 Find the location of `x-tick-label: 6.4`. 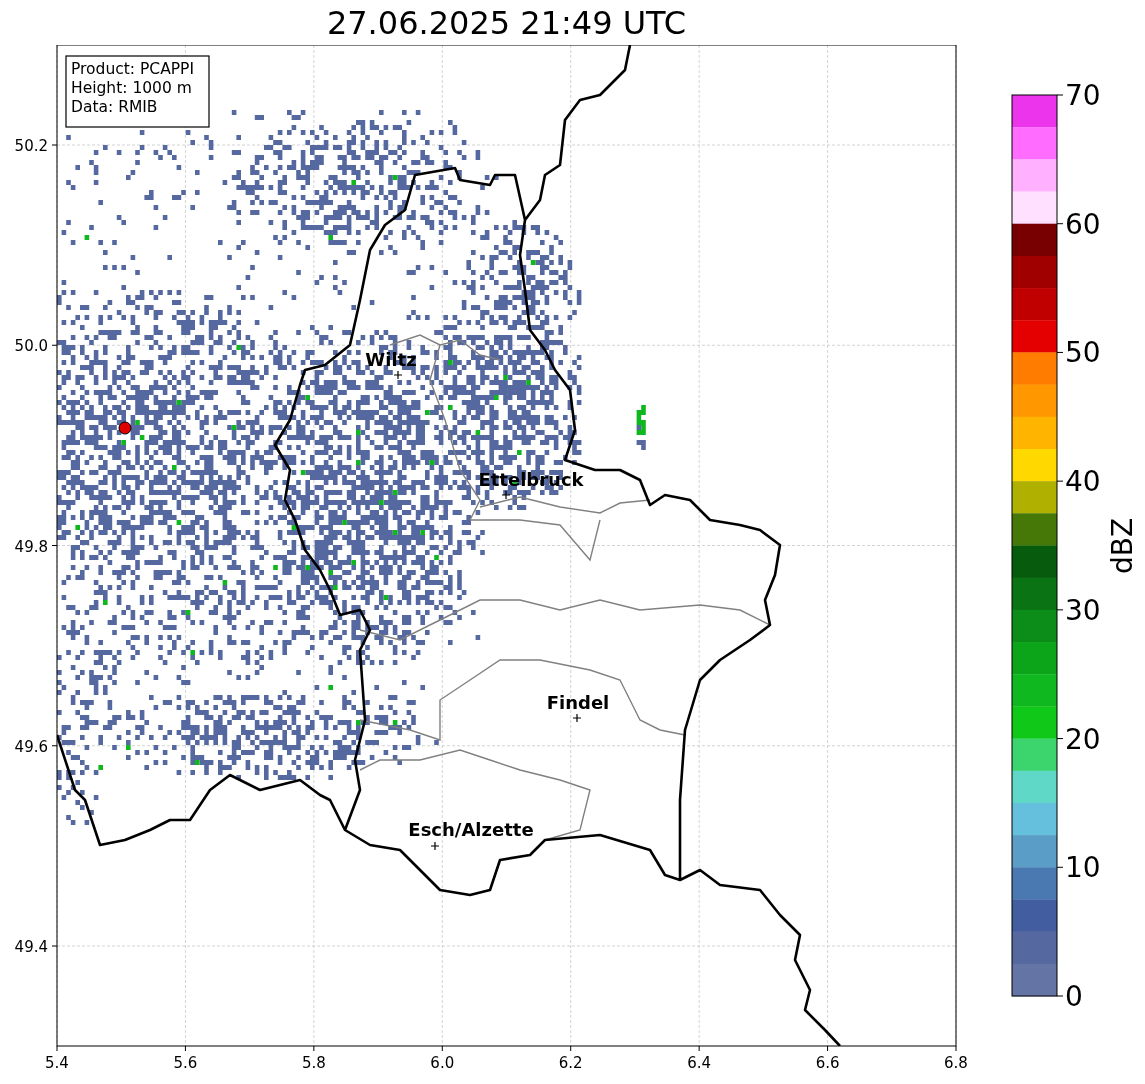

x-tick-label: 6.4 is located at coordinates (699, 1063).